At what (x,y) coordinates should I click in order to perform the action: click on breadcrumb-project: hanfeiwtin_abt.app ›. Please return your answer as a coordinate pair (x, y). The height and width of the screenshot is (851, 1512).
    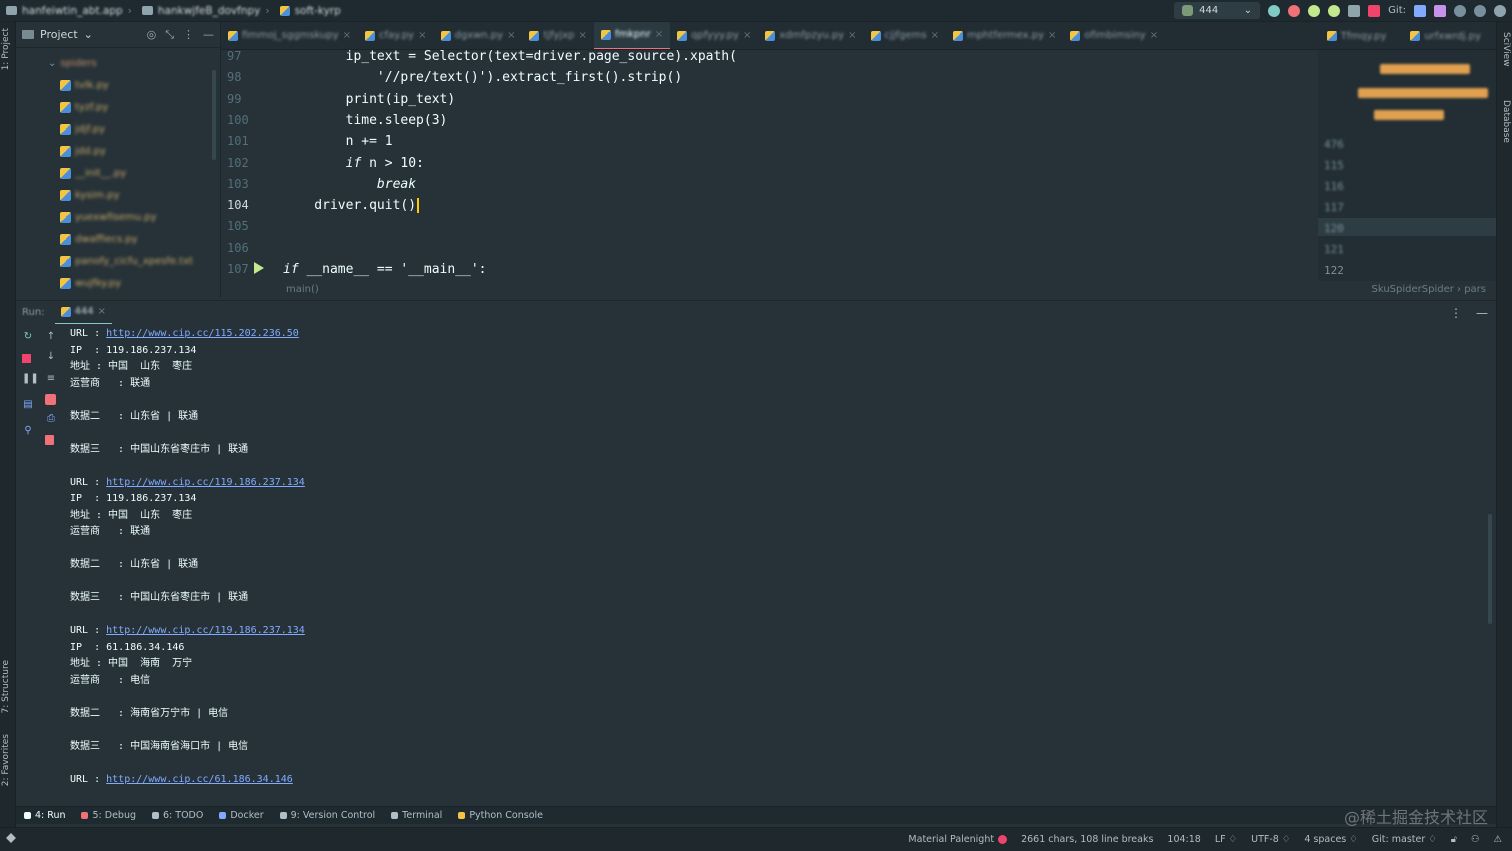
    Looking at the image, I should click on (69, 11).